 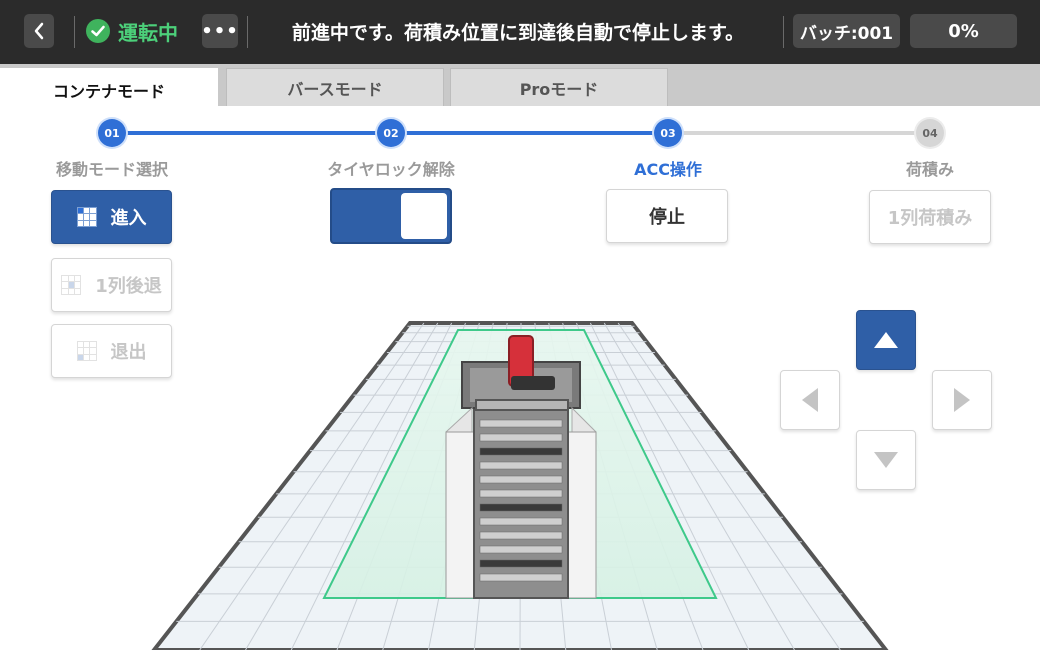 I want to click on status-indicator: 運転中, so click(x=132, y=31).